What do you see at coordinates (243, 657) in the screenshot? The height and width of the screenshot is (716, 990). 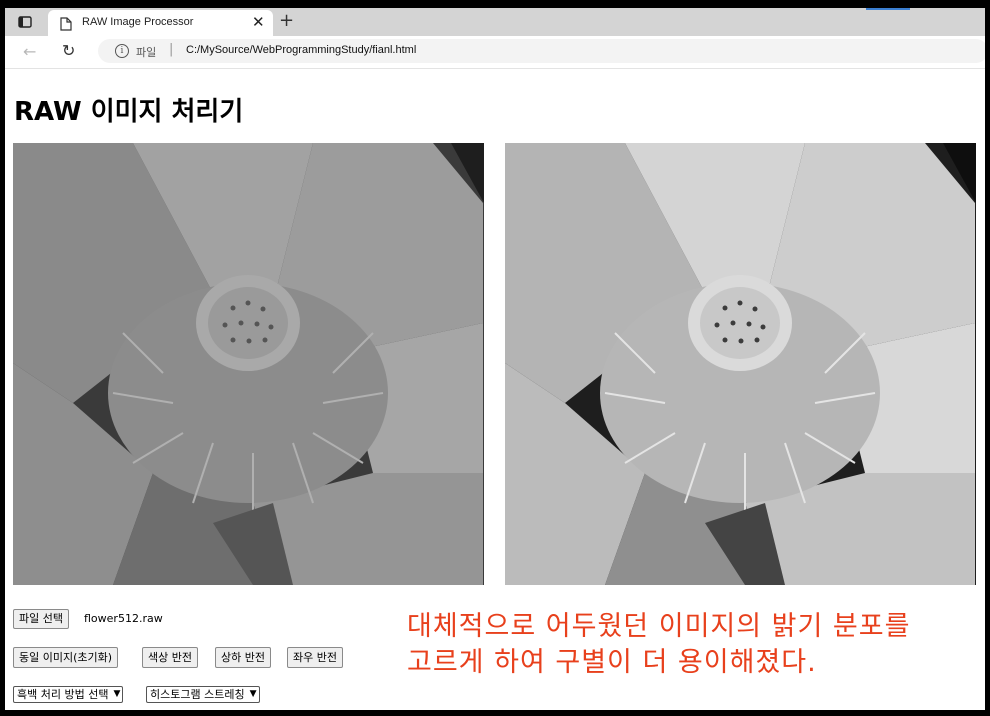 I see `flip-vertical-button: 상하 반전` at bounding box center [243, 657].